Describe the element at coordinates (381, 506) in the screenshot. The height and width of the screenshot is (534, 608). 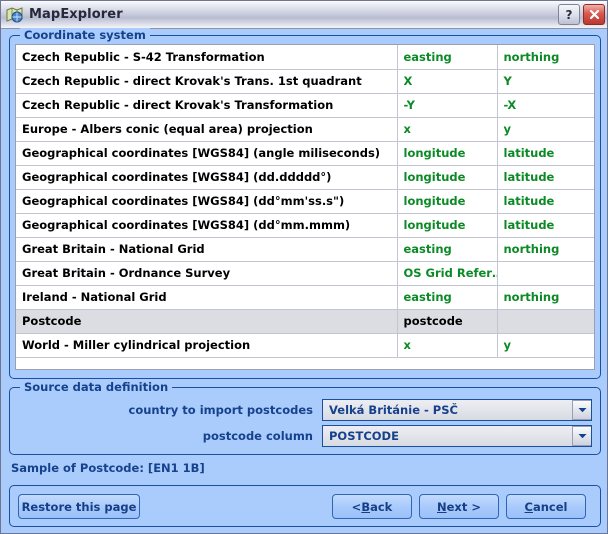
I see `back-button-suffix: ack` at that location.